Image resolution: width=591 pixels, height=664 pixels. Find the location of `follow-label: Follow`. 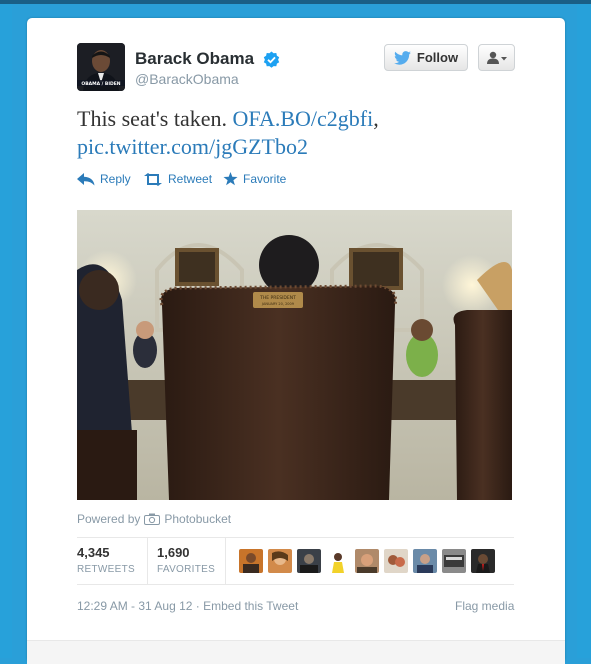

follow-label: Follow is located at coordinates (437, 57).